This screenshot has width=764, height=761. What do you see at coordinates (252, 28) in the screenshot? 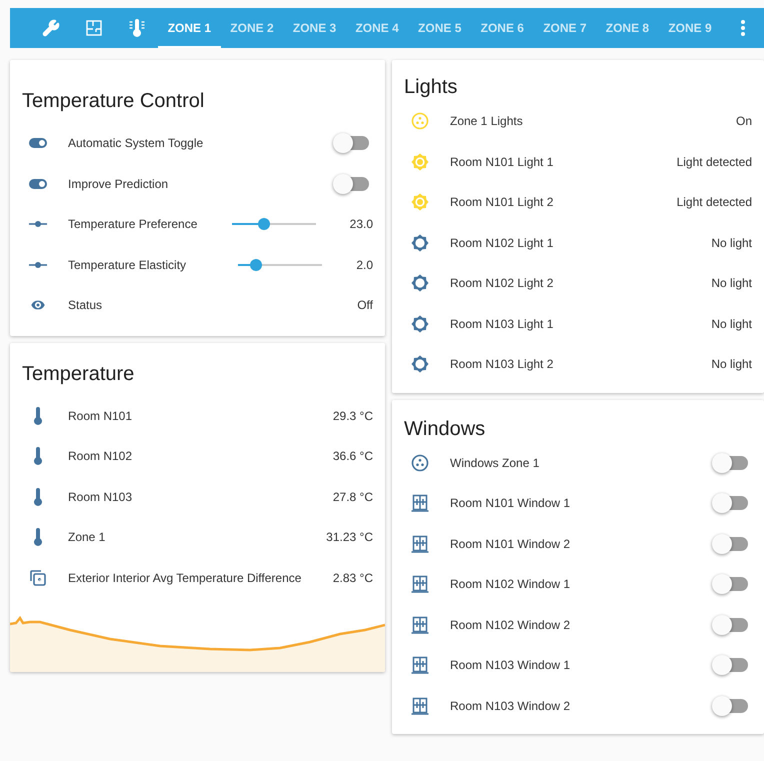
I see `zone-tab: ZONE 2` at bounding box center [252, 28].